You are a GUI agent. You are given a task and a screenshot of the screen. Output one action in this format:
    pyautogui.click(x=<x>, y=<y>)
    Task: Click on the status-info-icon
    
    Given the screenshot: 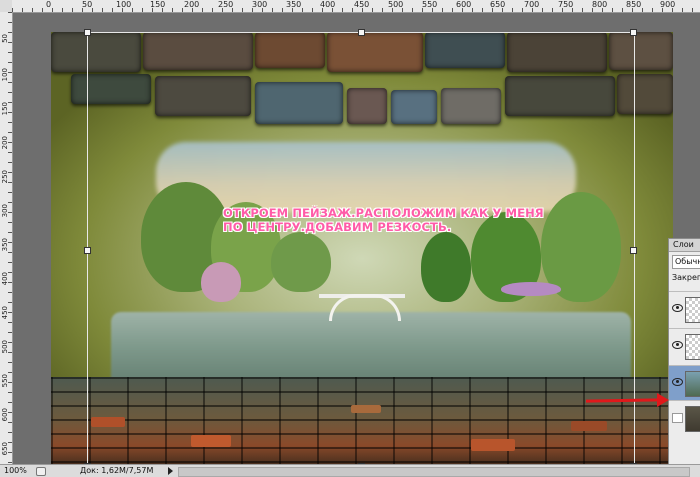 What is the action you would take?
    pyautogui.click(x=41, y=471)
    